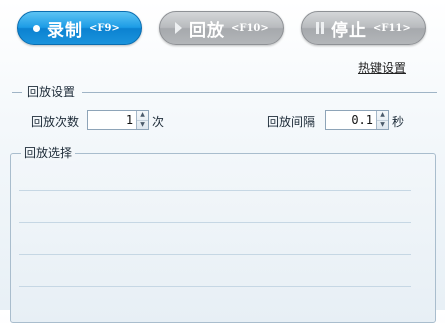 The image size is (445, 323). Describe the element at coordinates (36, 28) in the screenshot. I see `record-dot-icon` at that location.